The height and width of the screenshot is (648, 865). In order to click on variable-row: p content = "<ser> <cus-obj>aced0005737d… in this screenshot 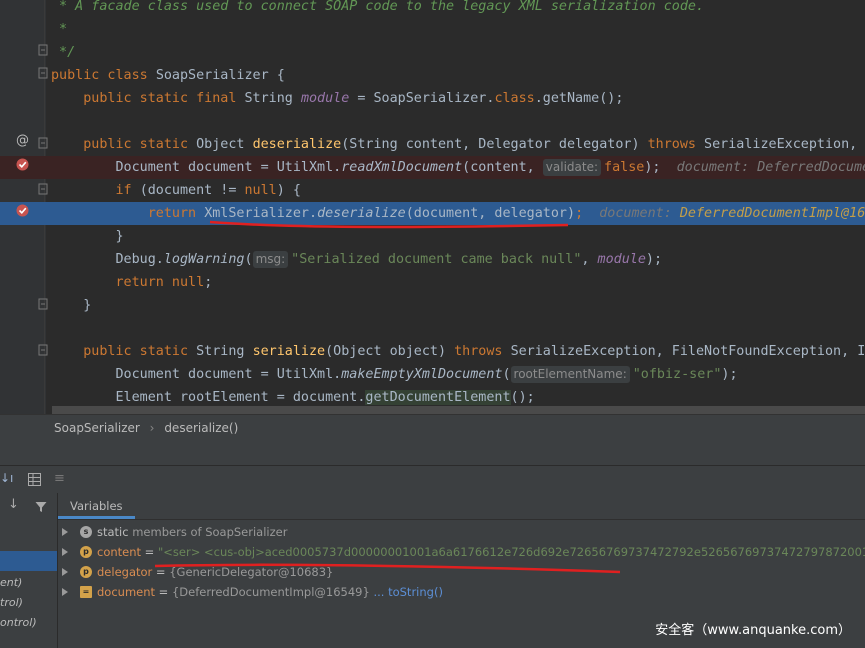, I will do `click(461, 552)`.